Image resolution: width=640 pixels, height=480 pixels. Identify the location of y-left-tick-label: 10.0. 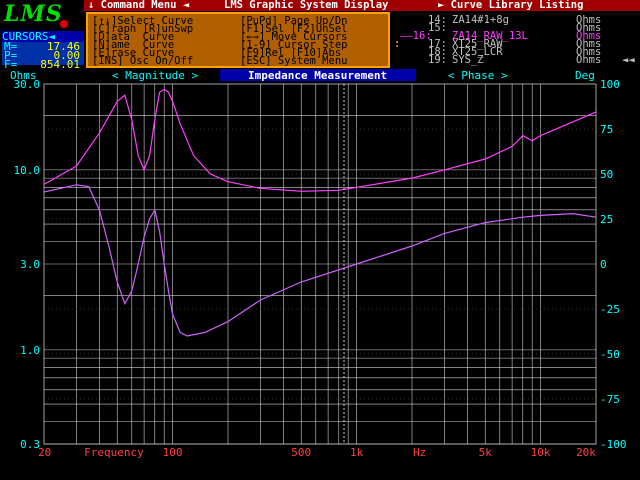
(27, 170).